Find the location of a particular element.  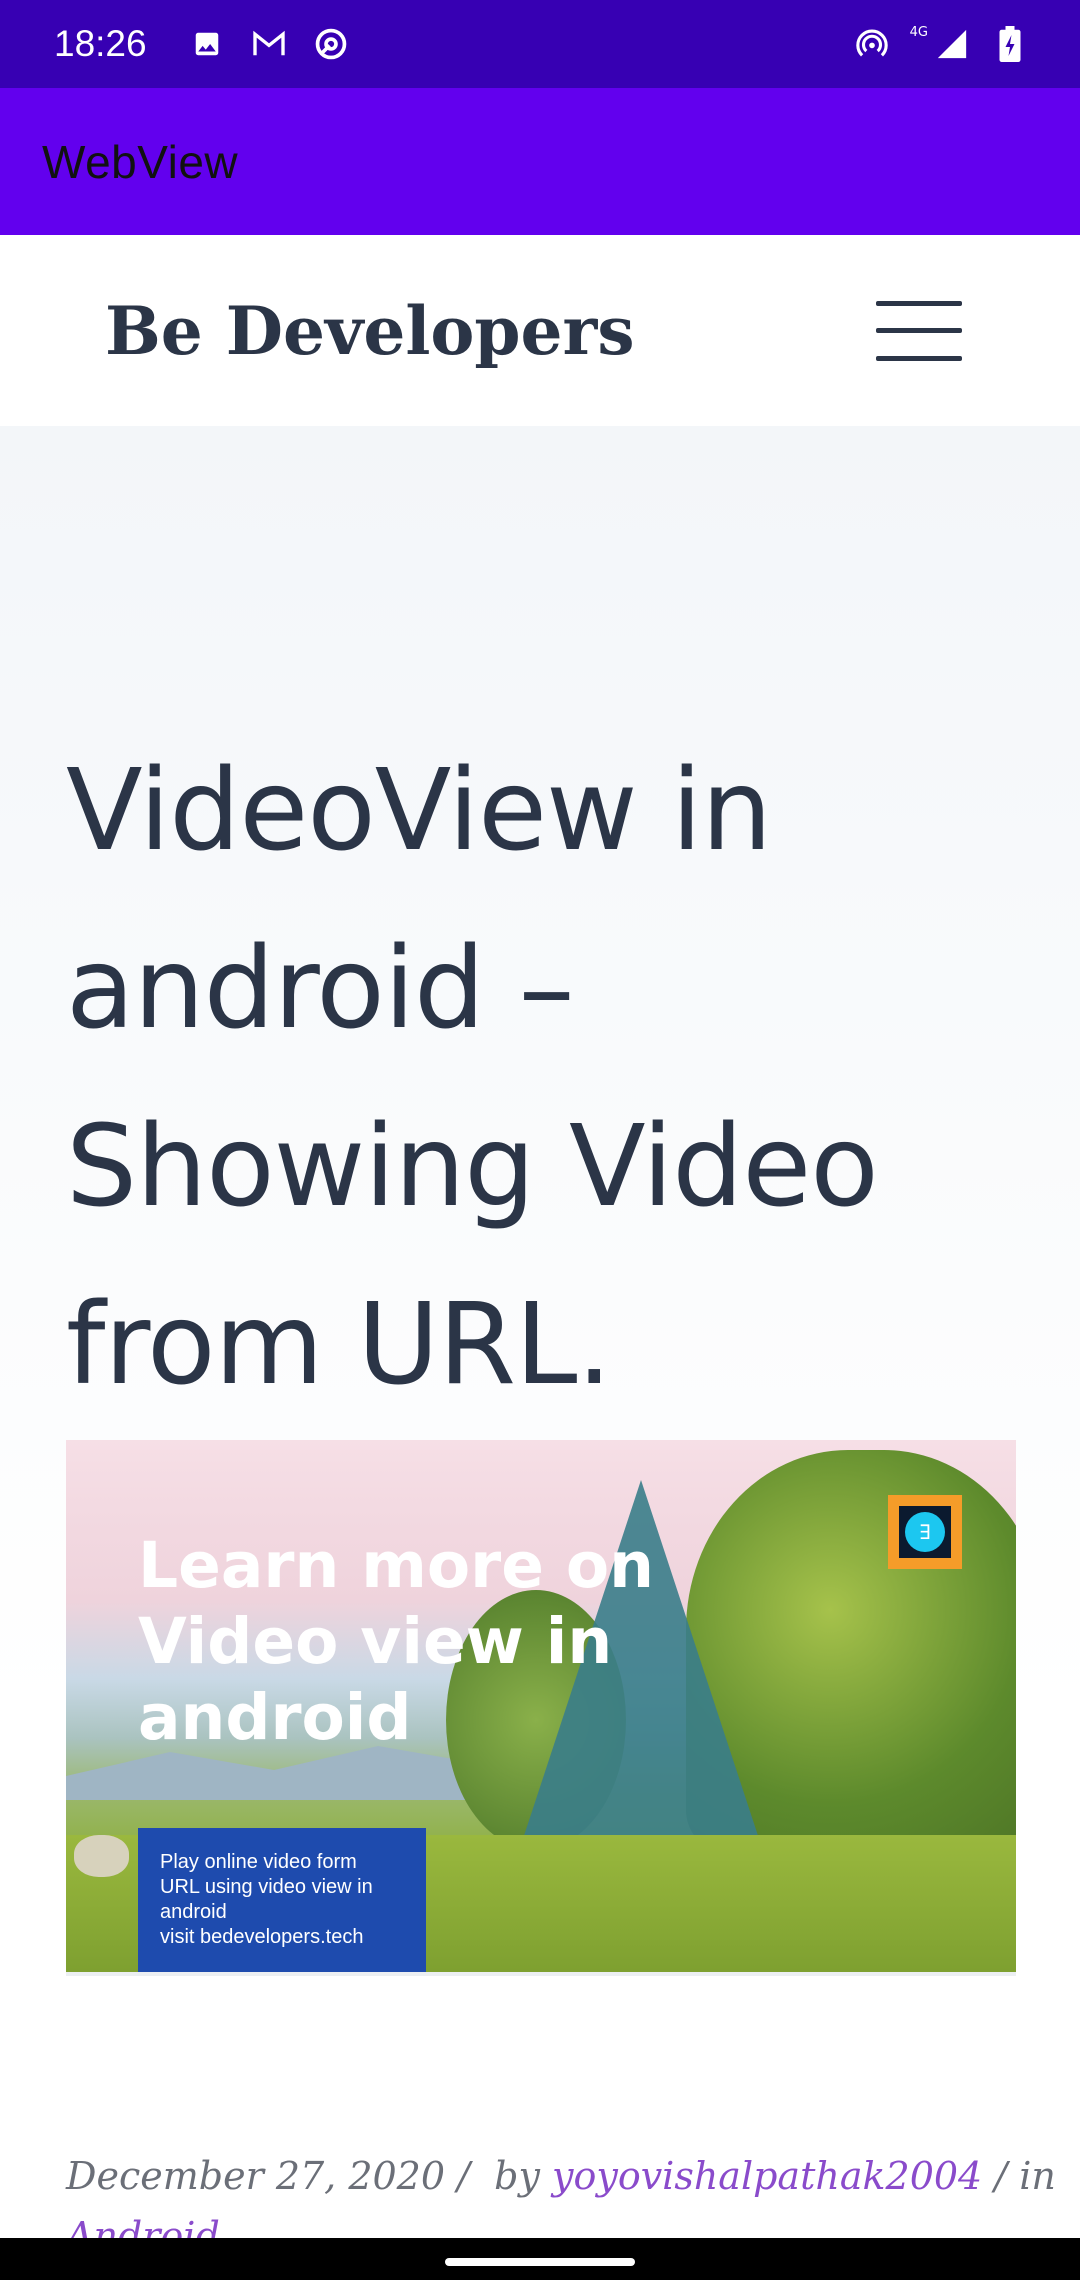

hamburger-menu-icon is located at coordinates (919, 330).